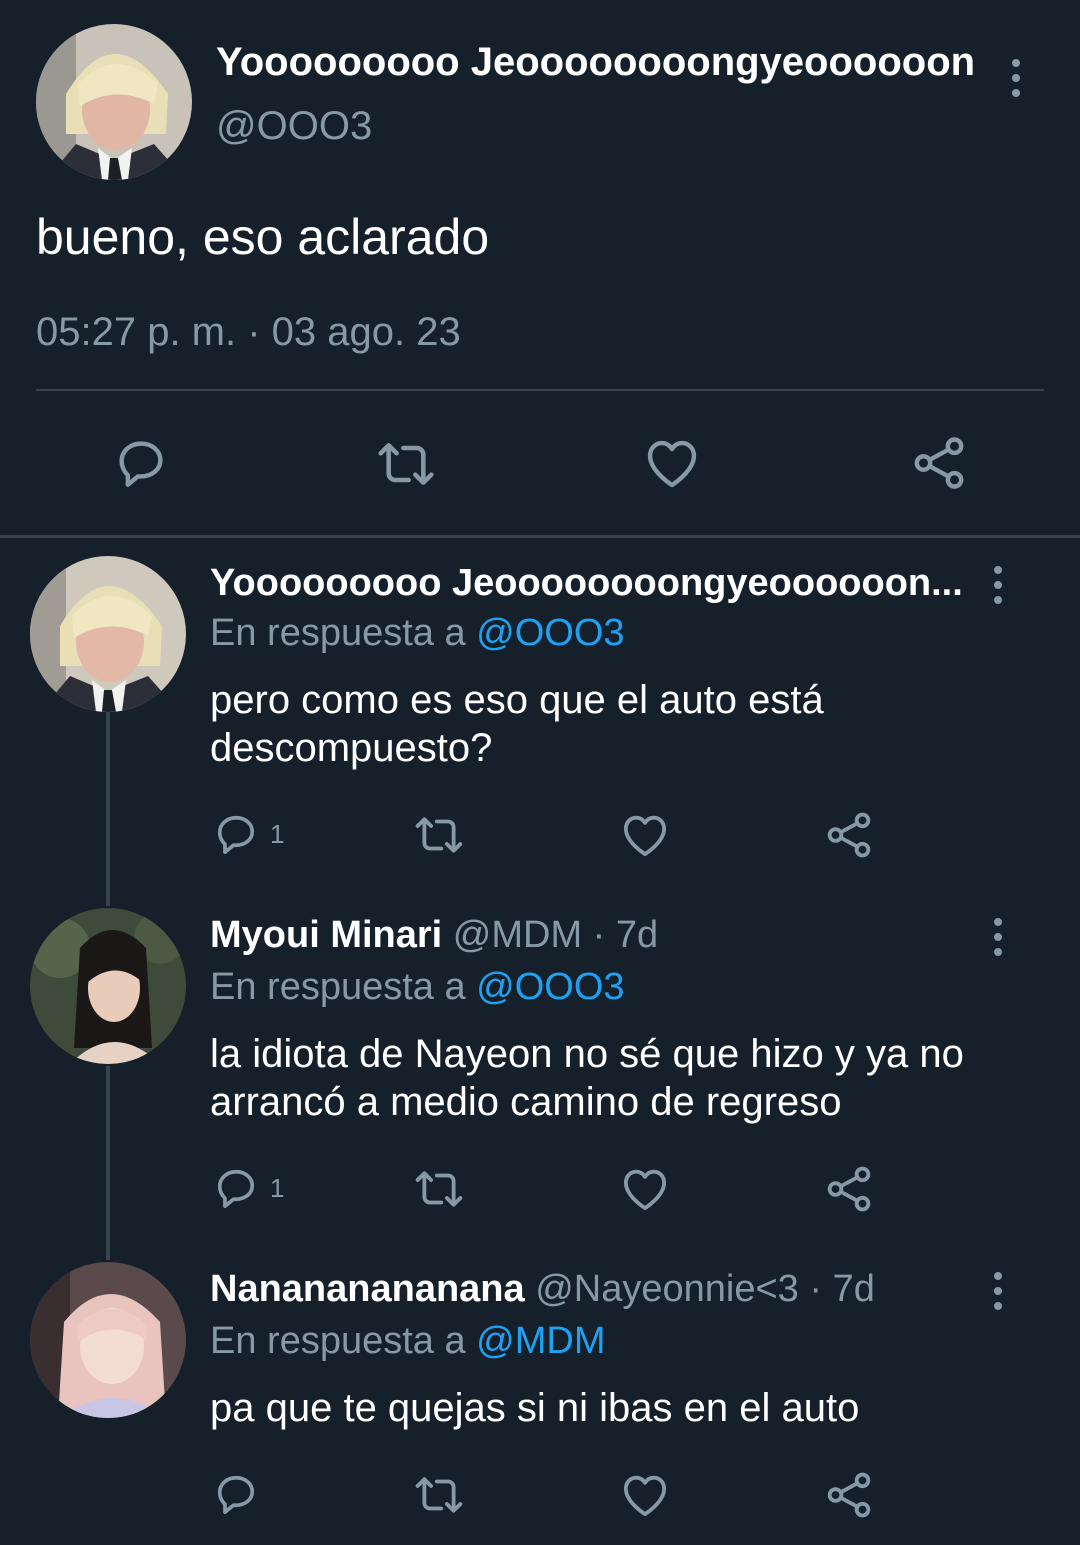 This screenshot has width=1080, height=1545. Describe the element at coordinates (367, 1289) in the screenshot. I see `display-name: Nanananananana` at that location.